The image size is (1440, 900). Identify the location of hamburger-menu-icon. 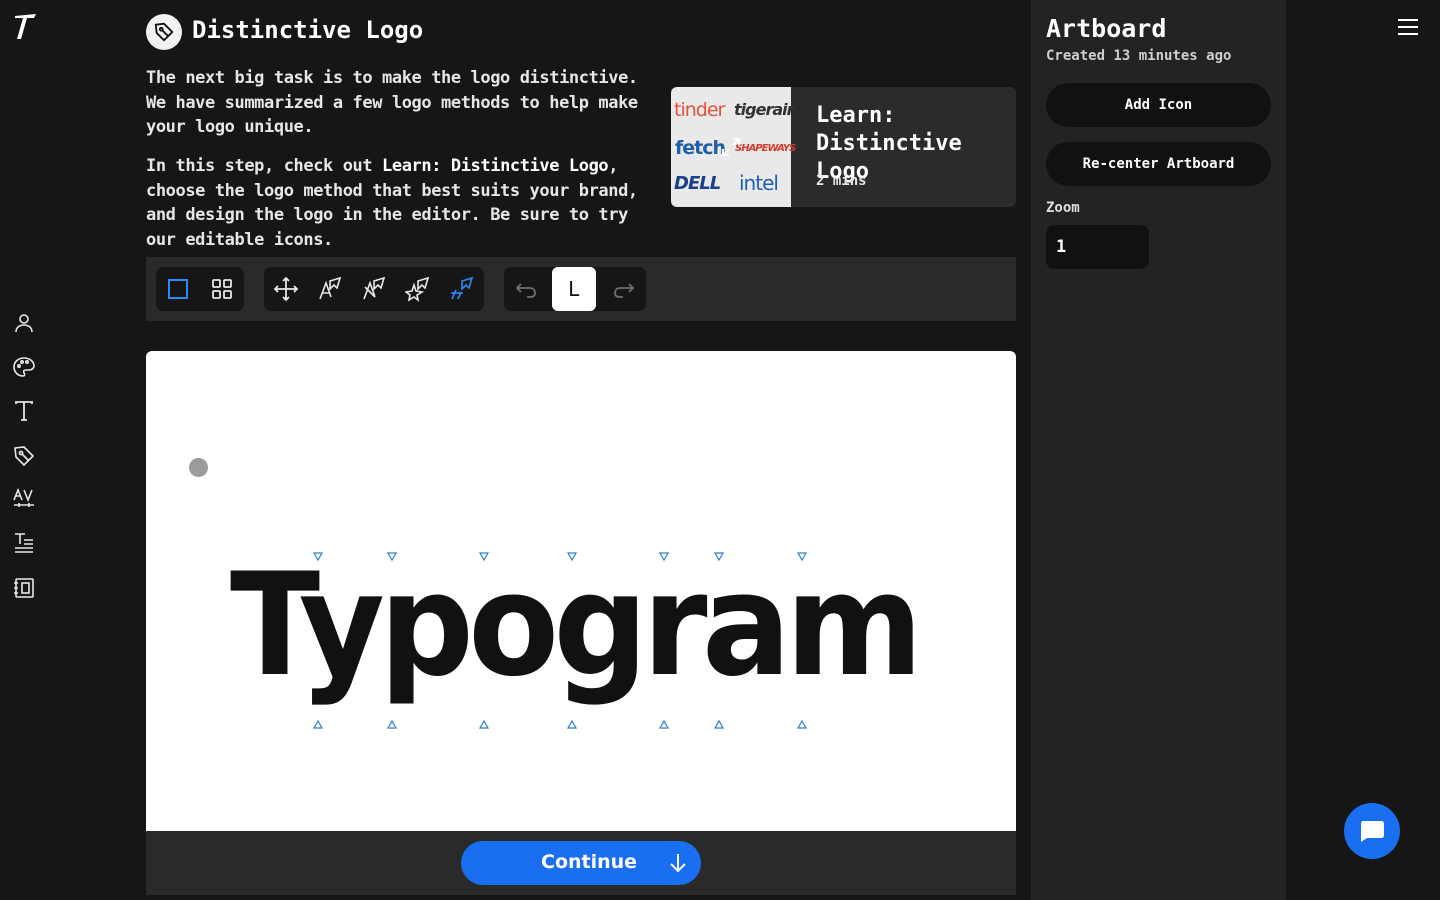
(1408, 27).